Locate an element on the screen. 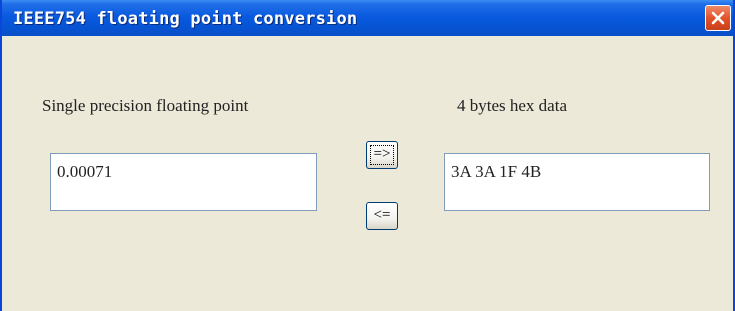 This screenshot has height=311, width=735. close-button is located at coordinates (718, 18).